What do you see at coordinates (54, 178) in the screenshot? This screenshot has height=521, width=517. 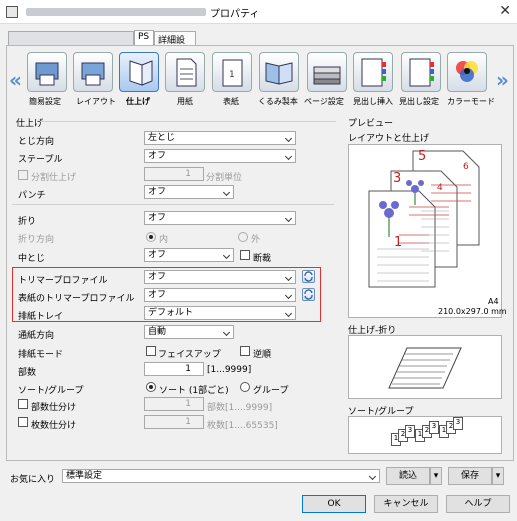 I see `split-finishing-label: 分割仕上げ` at bounding box center [54, 178].